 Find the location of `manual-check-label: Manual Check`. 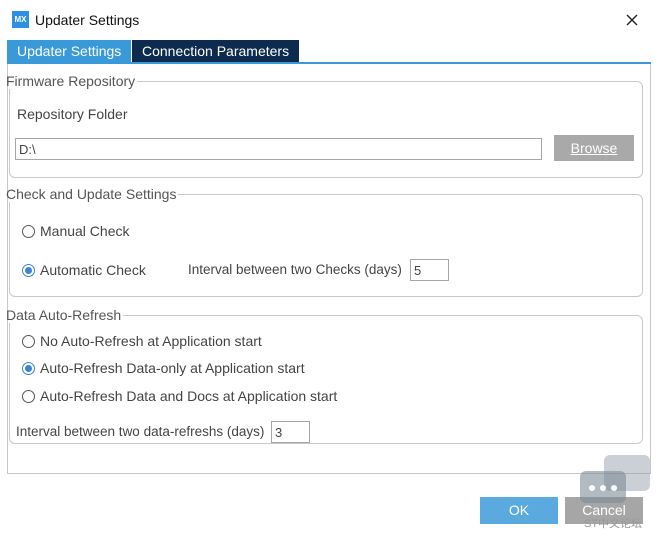

manual-check-label: Manual Check is located at coordinates (85, 231).